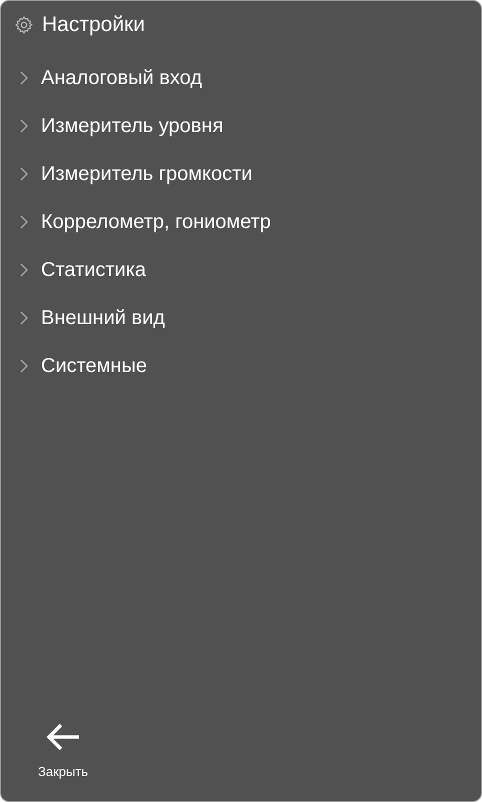 Image resolution: width=482 pixels, height=802 pixels. Describe the element at coordinates (241, 174) in the screenshot. I see `settings-item: Измеритель громкости` at that location.